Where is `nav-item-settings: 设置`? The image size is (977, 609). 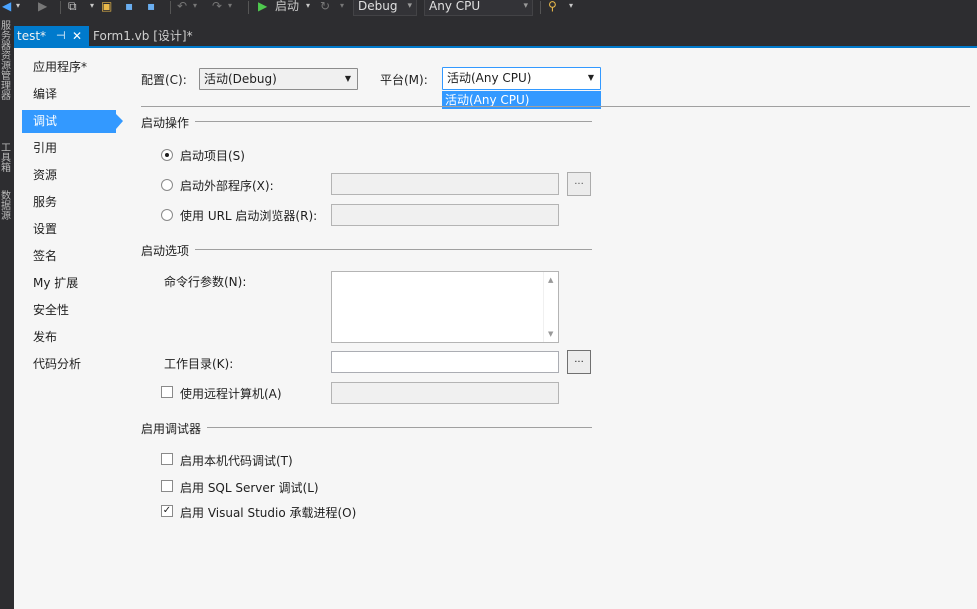 nav-item-settings: 设置 is located at coordinates (69, 229).